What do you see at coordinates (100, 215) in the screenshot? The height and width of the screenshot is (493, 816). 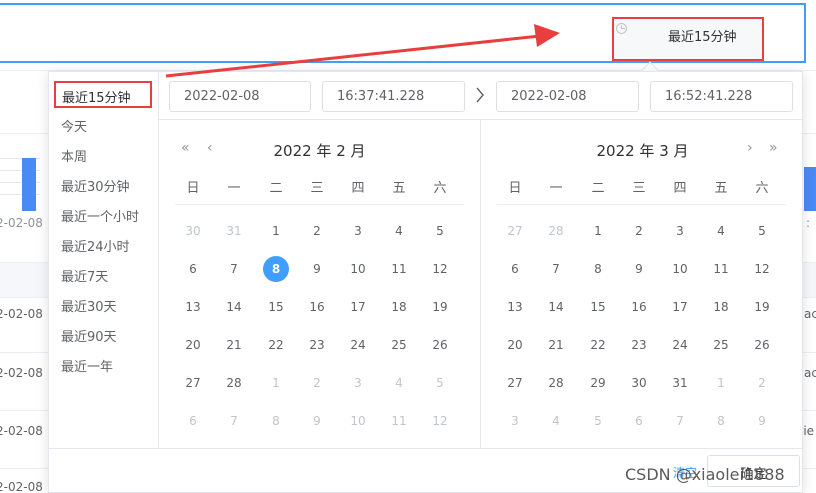 I see `shortcut-last-hour: 最近一个小时` at bounding box center [100, 215].